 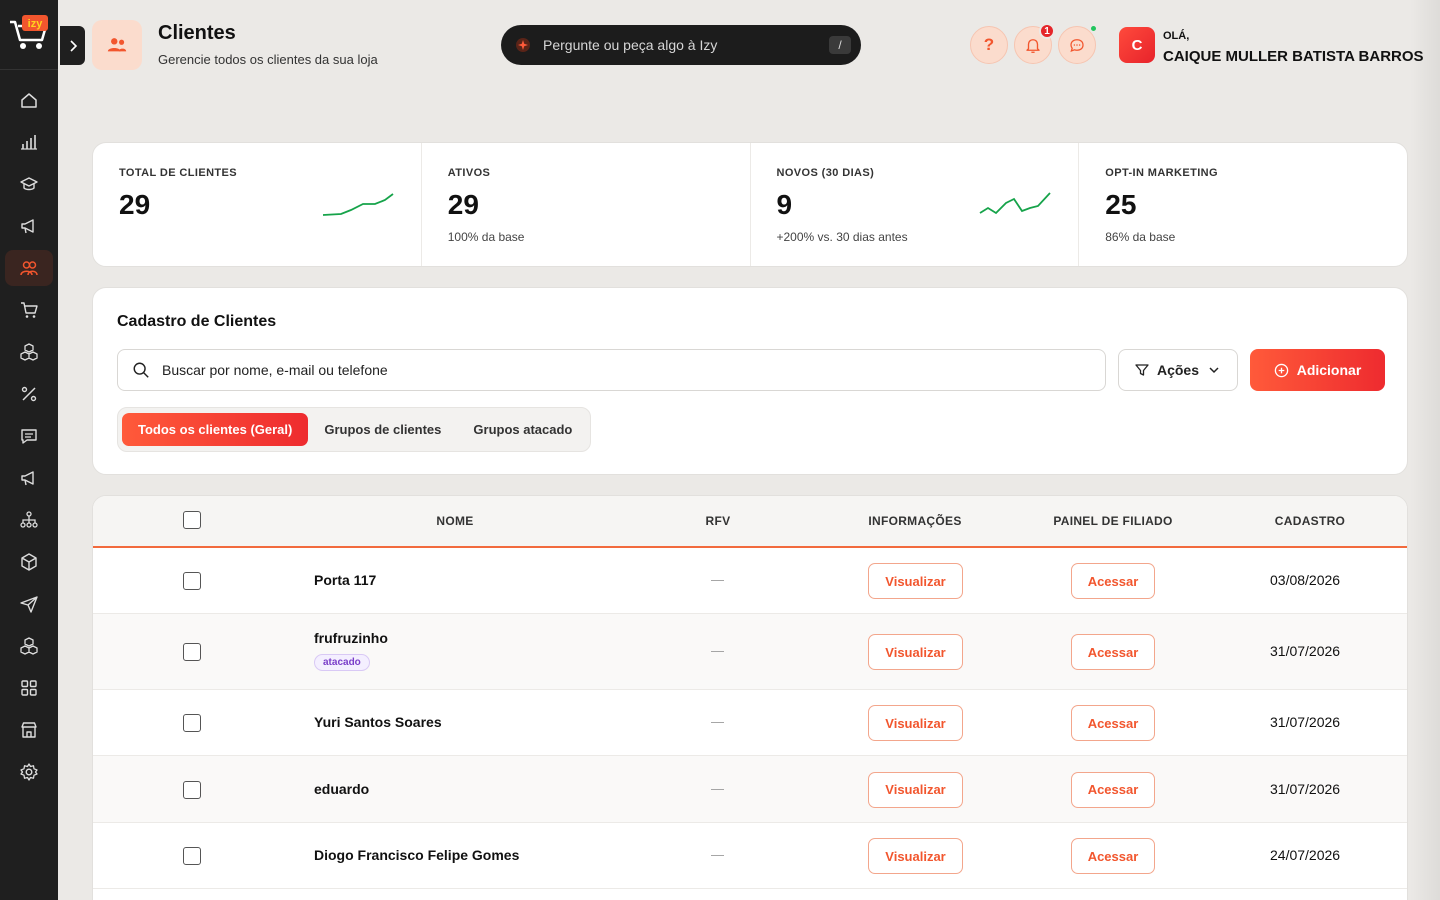 I want to click on bell-icon, so click(x=1033, y=46).